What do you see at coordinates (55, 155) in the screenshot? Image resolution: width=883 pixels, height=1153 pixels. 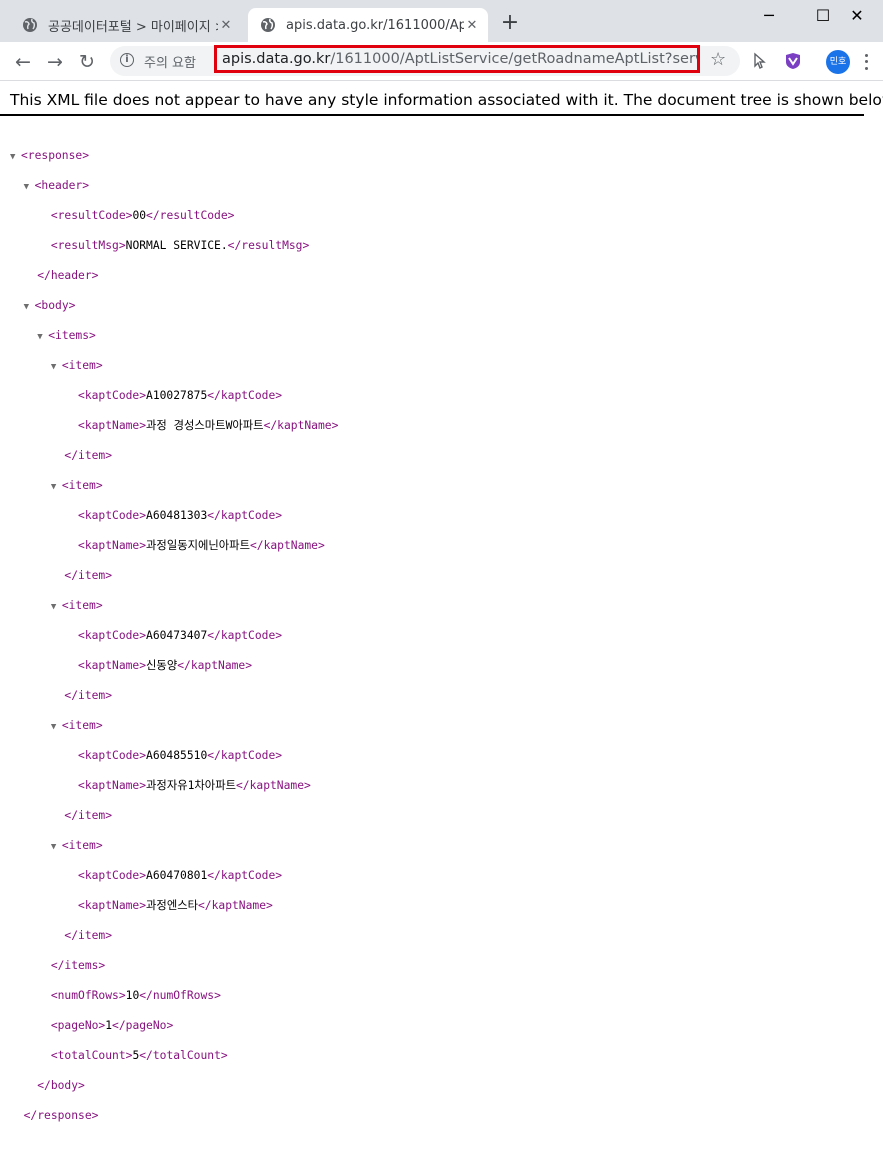 I see `xml-tag: <response>` at bounding box center [55, 155].